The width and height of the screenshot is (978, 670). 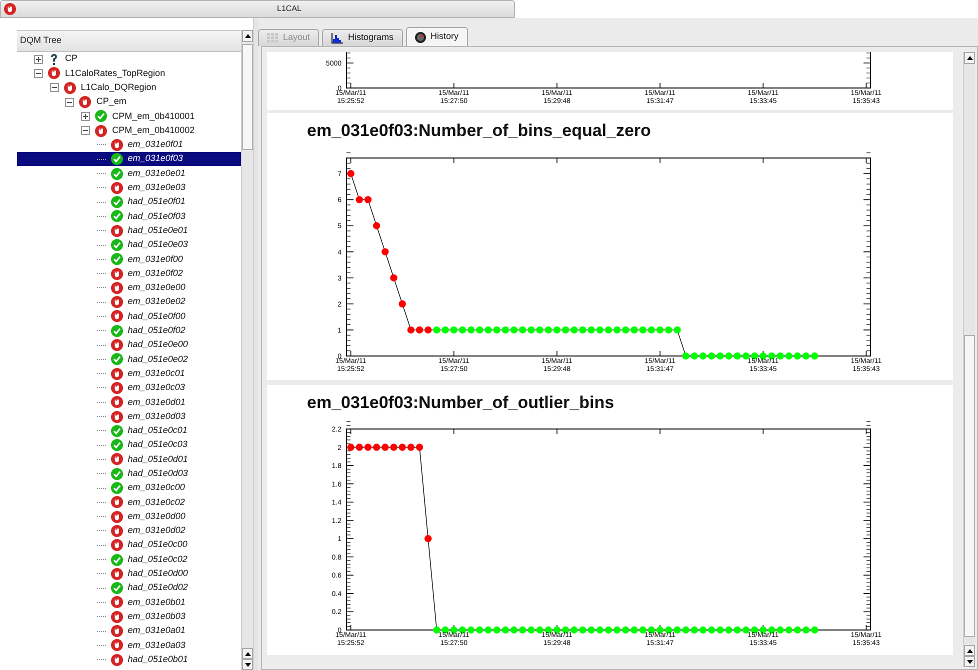 What do you see at coordinates (362, 37) in the screenshot?
I see `tab: Histograms` at bounding box center [362, 37].